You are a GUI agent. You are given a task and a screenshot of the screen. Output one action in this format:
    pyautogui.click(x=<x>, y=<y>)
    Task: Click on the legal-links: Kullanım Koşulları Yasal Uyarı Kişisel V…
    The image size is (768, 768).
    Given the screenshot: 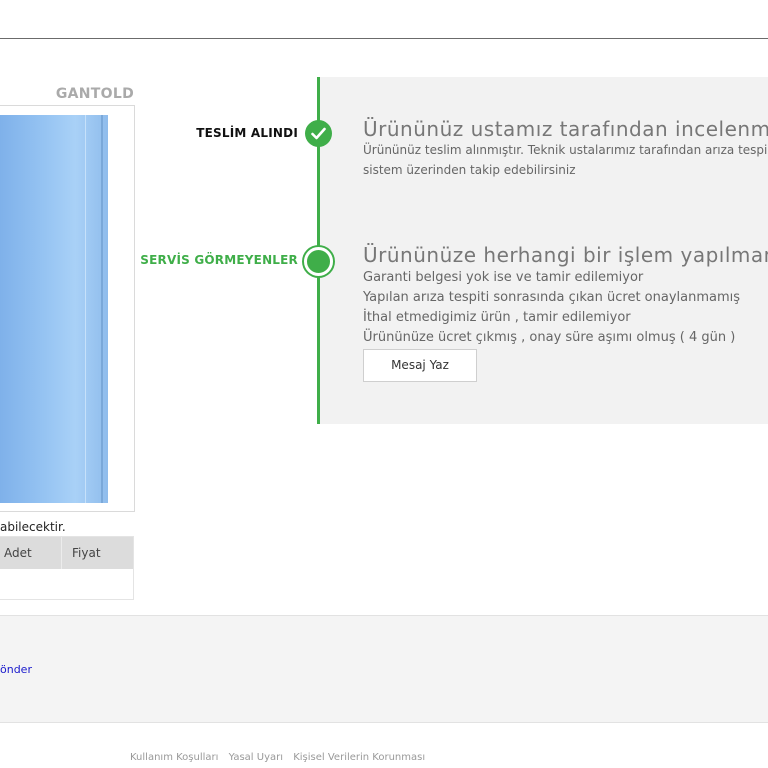 What is the action you would take?
    pyautogui.click(x=281, y=757)
    